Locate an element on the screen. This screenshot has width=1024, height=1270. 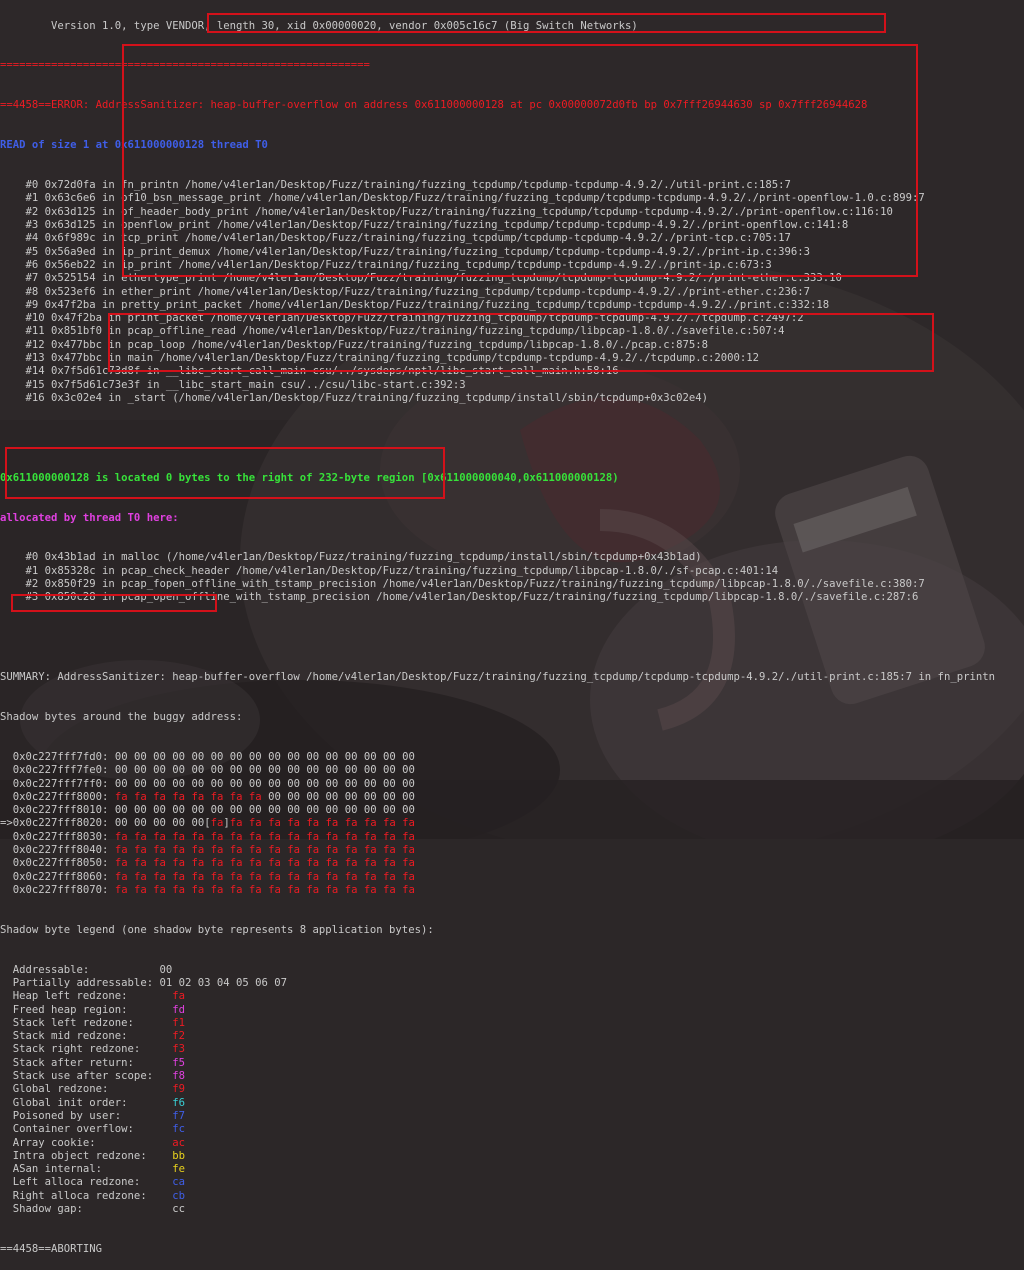
legend-label: Left alloca redzone: is located at coordinates (86, 1182).